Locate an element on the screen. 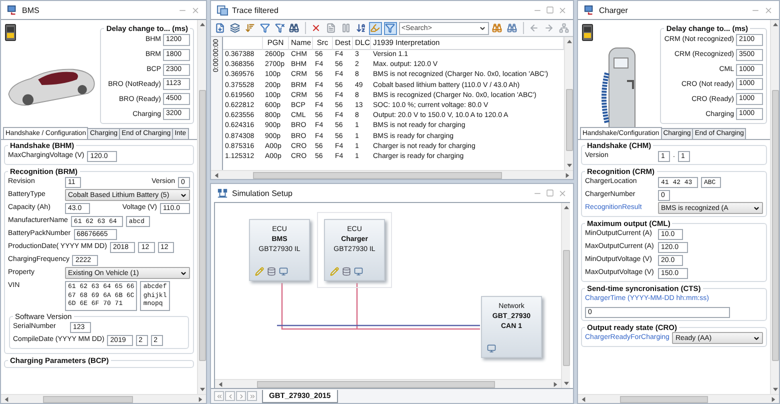 This screenshot has height=404, width=780. double-chevron-left-icon is located at coordinates (219, 396).